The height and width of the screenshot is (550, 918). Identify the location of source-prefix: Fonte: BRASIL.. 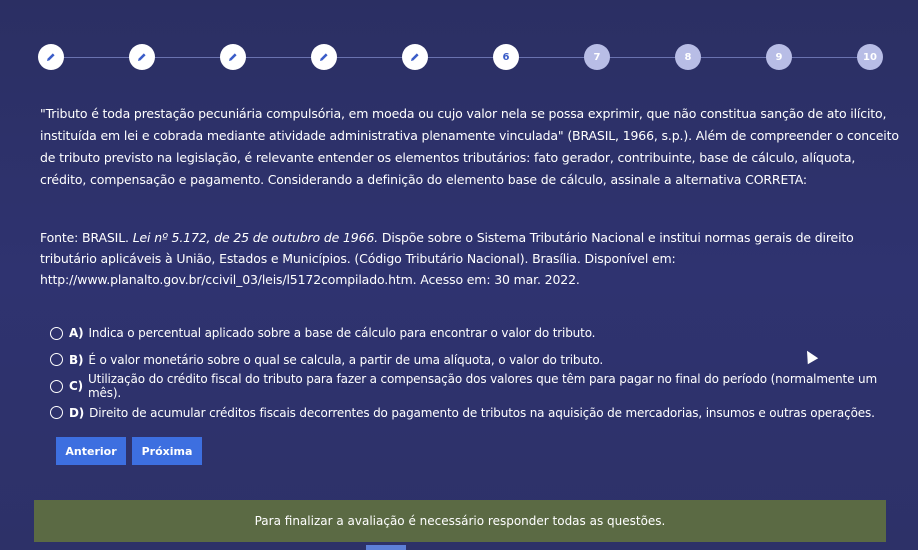
(86, 237).